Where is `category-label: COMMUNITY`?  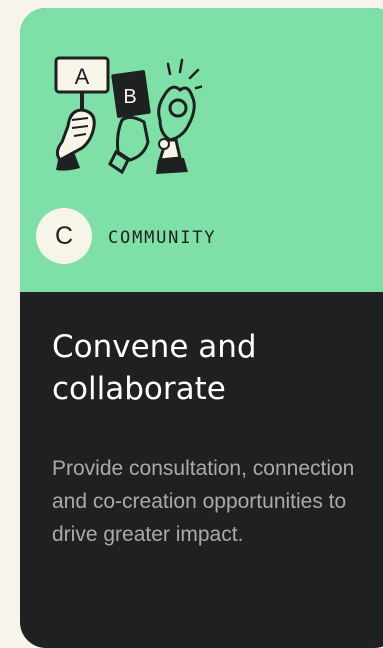
category-label: COMMUNITY is located at coordinates (162, 238).